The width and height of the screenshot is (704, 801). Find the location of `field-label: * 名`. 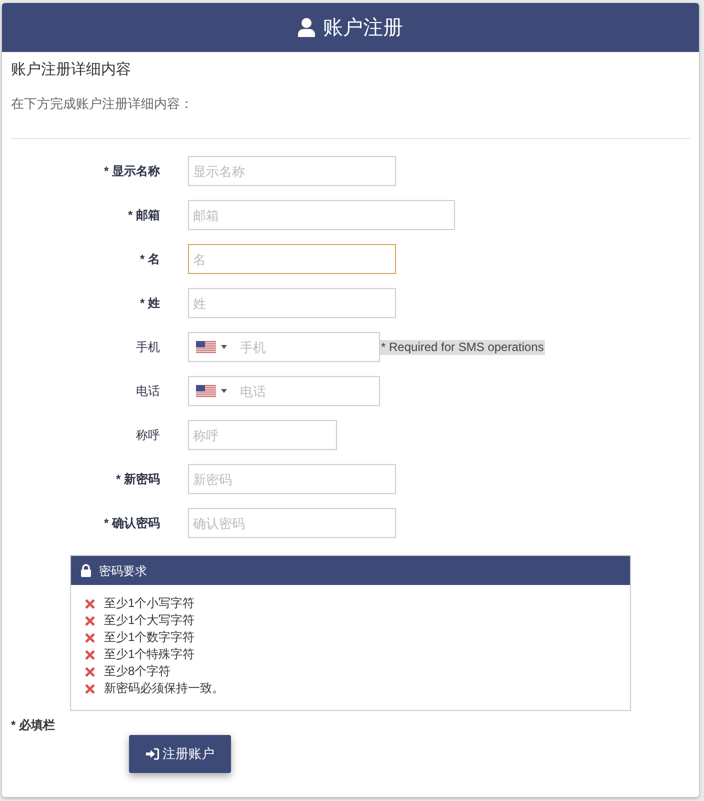

field-label: * 名 is located at coordinates (150, 259).